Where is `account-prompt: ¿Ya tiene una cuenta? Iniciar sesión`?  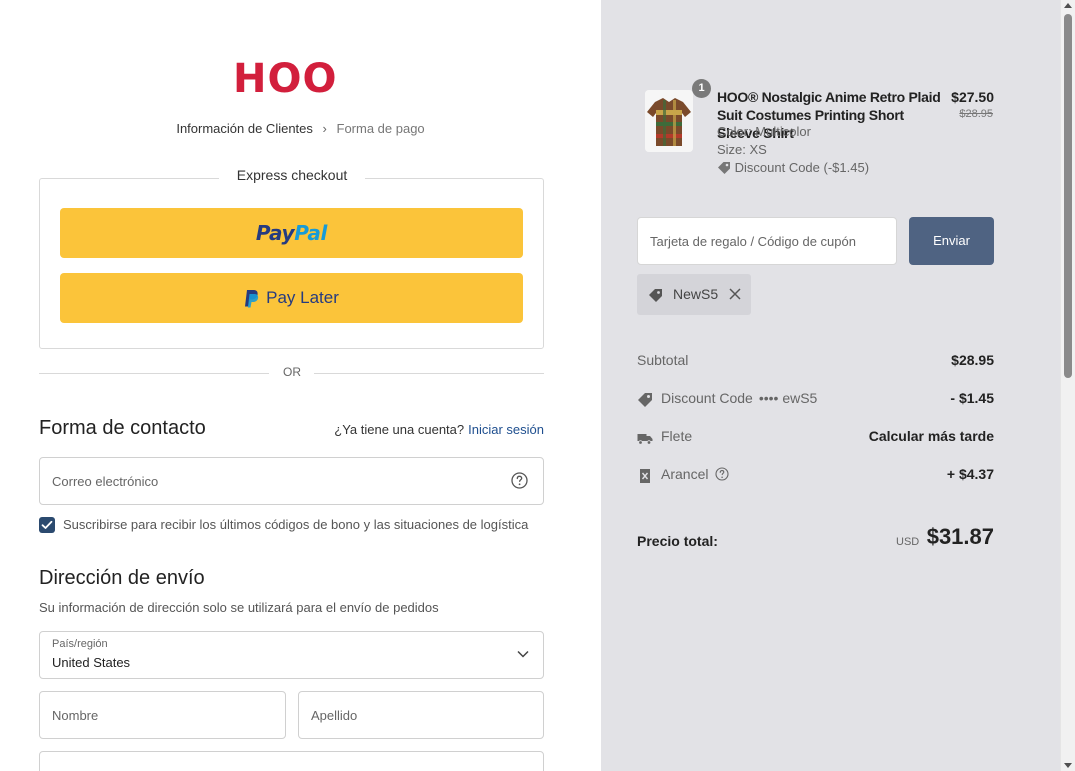 account-prompt: ¿Ya tiene una cuenta? Iniciar sesión is located at coordinates (439, 429).